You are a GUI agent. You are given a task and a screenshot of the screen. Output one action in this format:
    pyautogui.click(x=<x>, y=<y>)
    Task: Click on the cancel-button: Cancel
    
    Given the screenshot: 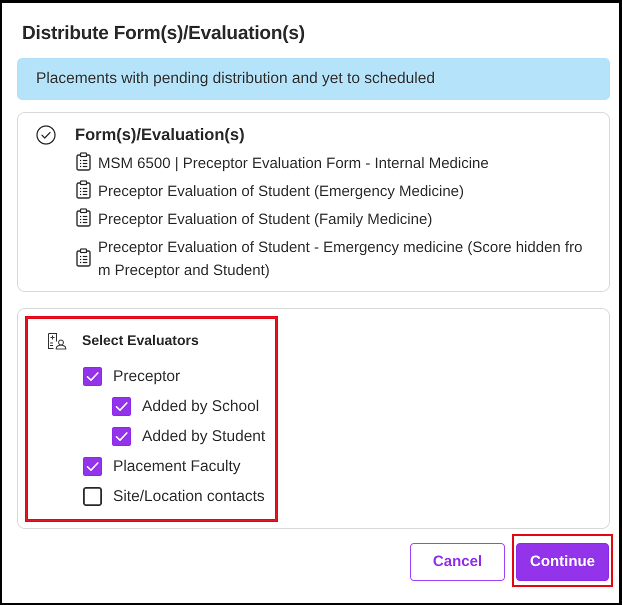 What is the action you would take?
    pyautogui.click(x=457, y=562)
    